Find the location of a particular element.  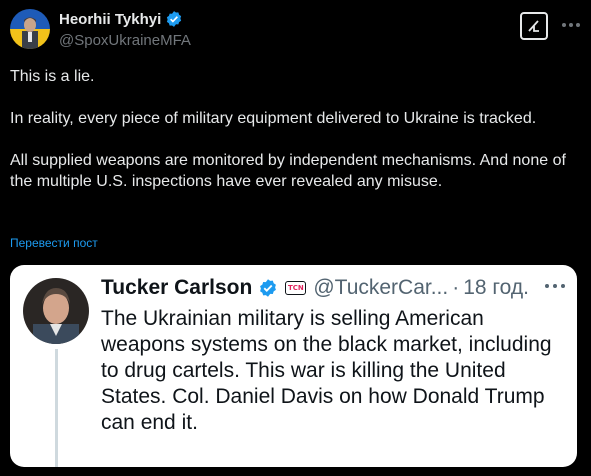

author-name-row: Heorhii Tykhyi is located at coordinates (121, 19).